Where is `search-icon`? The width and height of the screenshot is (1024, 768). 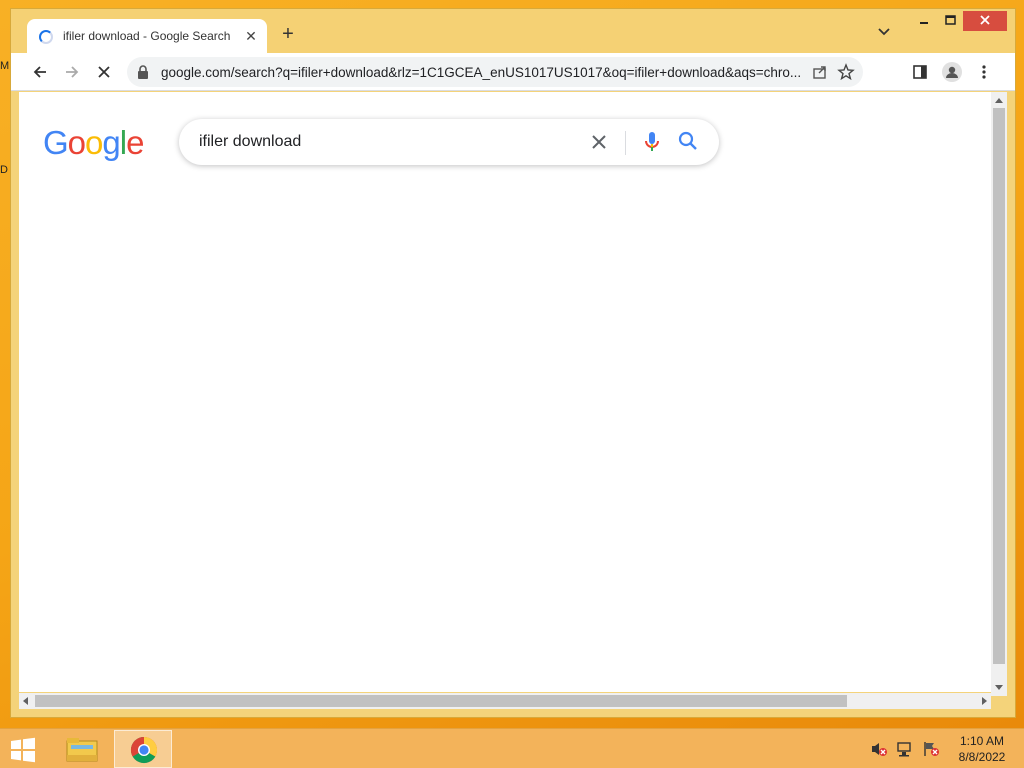 search-icon is located at coordinates (688, 143).